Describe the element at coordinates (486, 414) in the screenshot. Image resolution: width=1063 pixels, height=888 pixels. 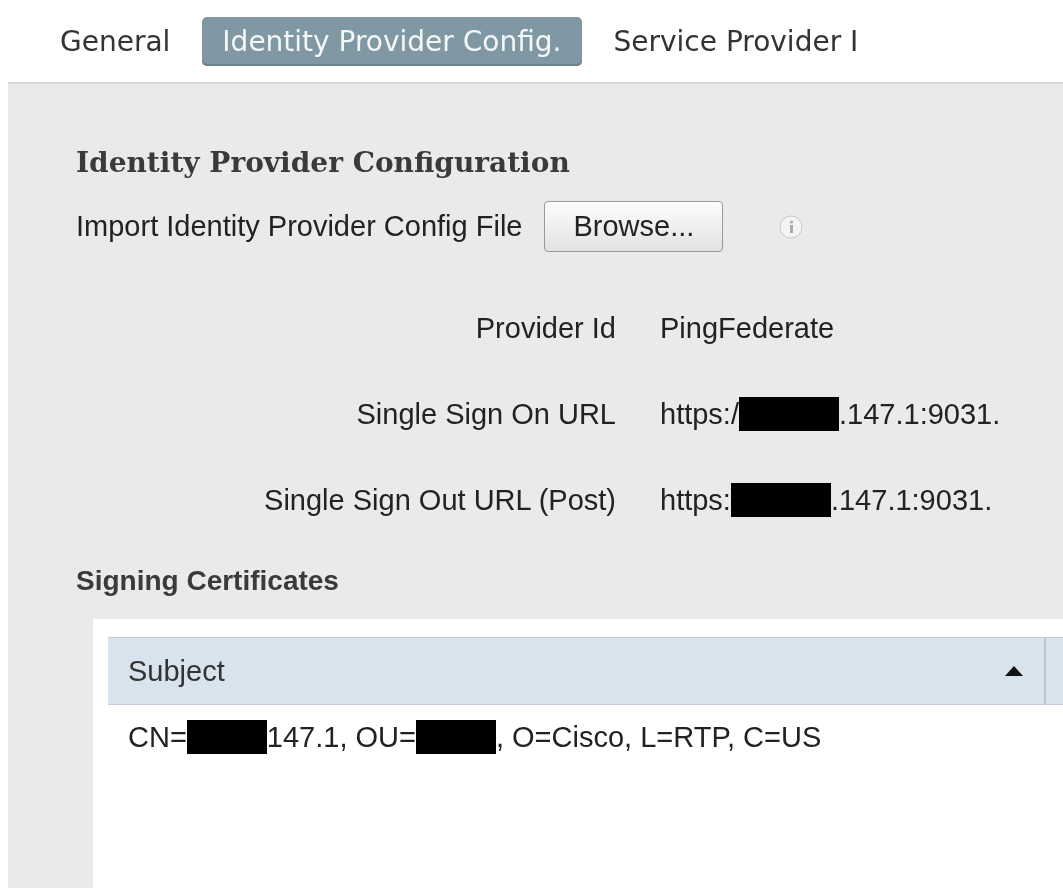
I see `field-label: Single Sign On URL` at that location.